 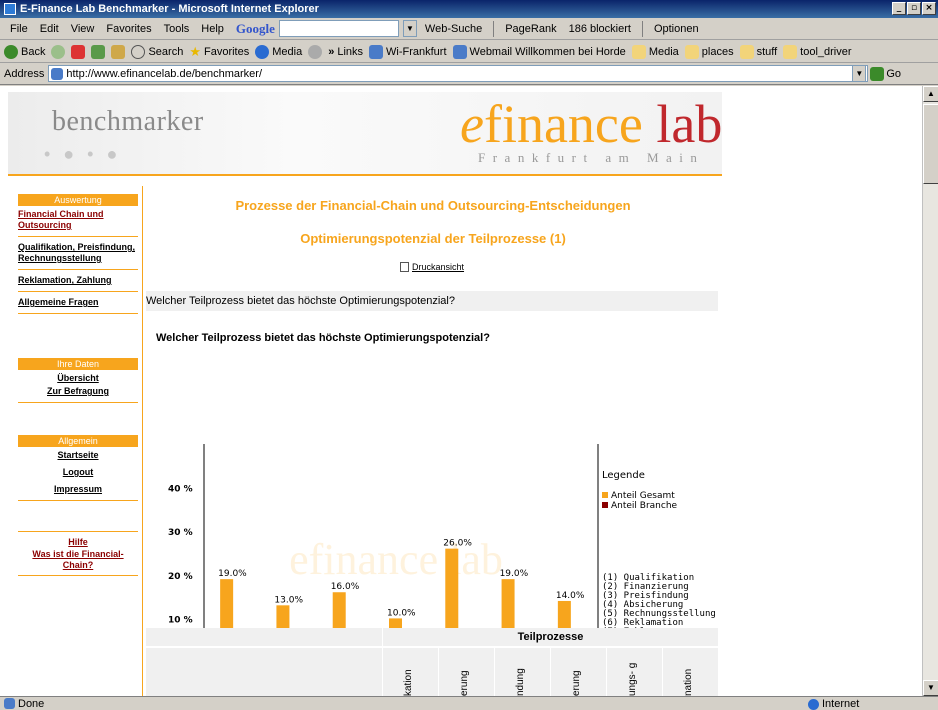 I want to click on google-dropdown-icon: ▼, so click(x=409, y=28).